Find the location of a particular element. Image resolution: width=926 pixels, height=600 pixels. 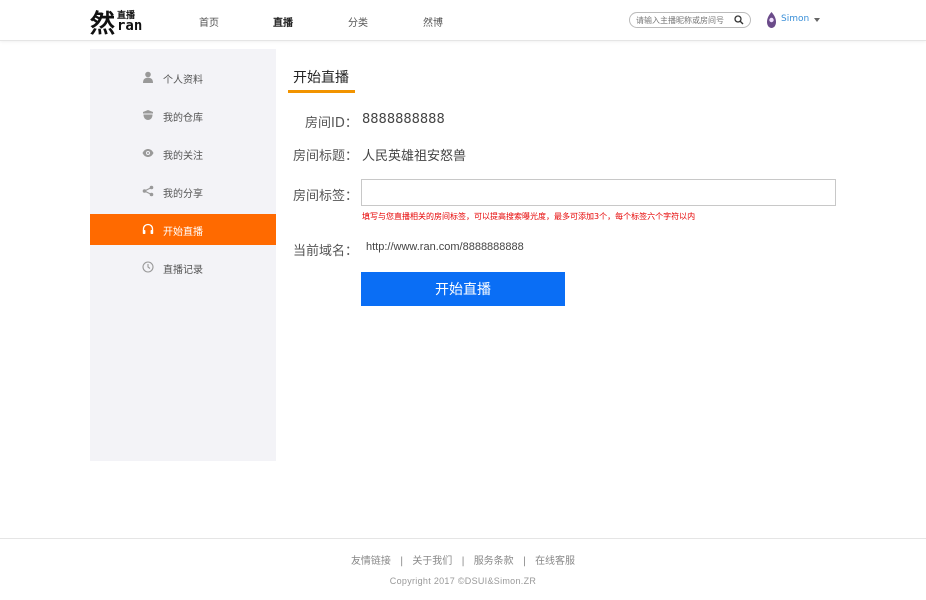

footer-link-support: 在线客服 is located at coordinates (555, 561).